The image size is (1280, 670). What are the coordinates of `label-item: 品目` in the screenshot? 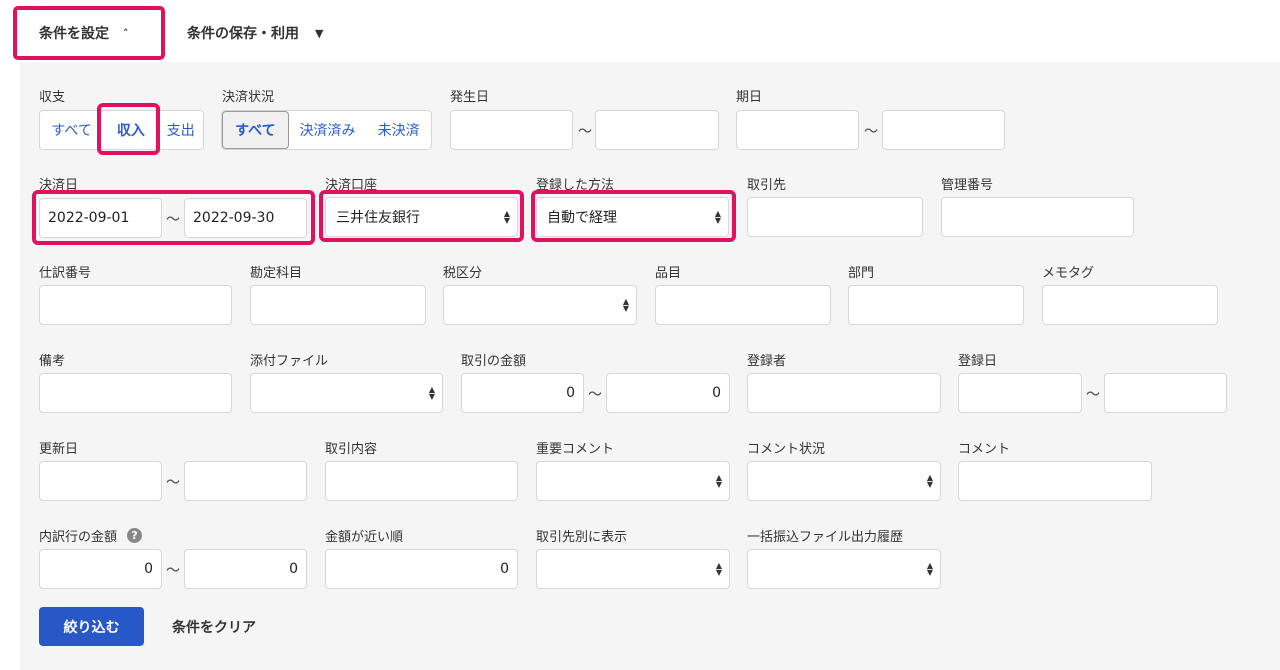 It's located at (668, 273).